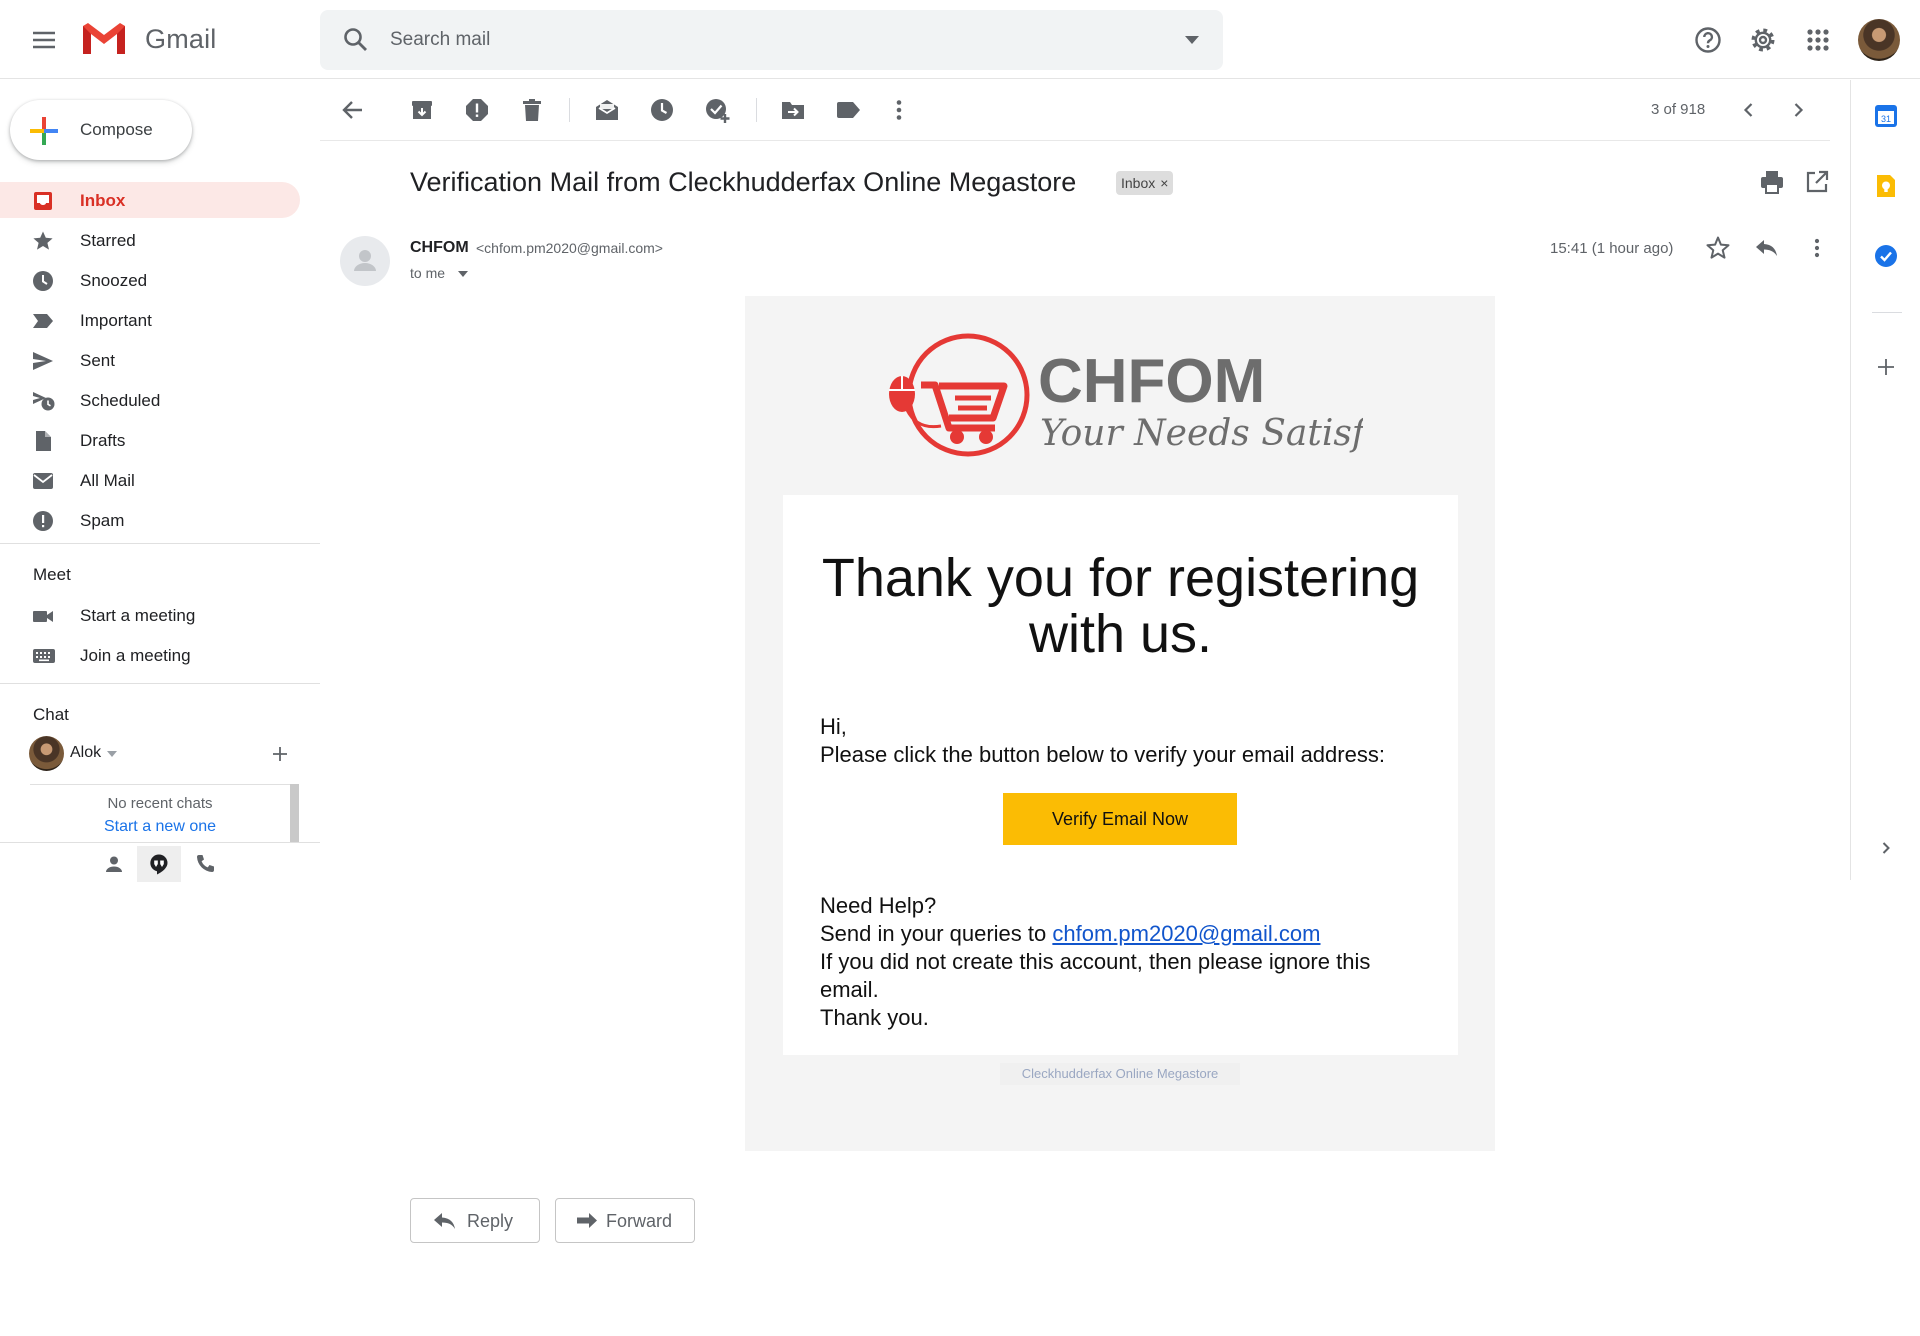 The image size is (1920, 1336). What do you see at coordinates (43, 401) in the screenshot?
I see `scheduled-icon` at bounding box center [43, 401].